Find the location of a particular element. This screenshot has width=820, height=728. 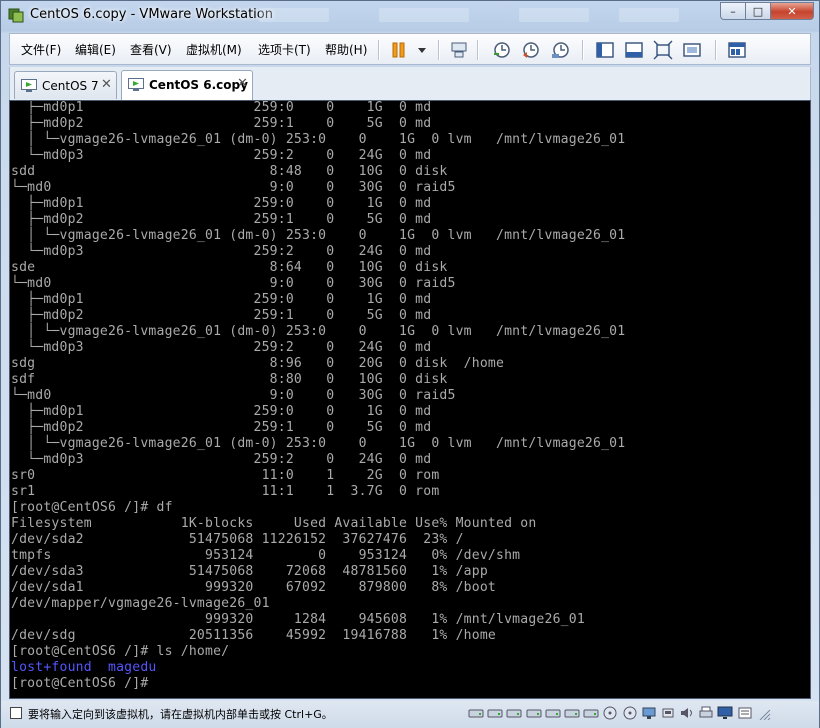

console-line: [root@CentOS6 /]# ls /home/ is located at coordinates (120, 651).